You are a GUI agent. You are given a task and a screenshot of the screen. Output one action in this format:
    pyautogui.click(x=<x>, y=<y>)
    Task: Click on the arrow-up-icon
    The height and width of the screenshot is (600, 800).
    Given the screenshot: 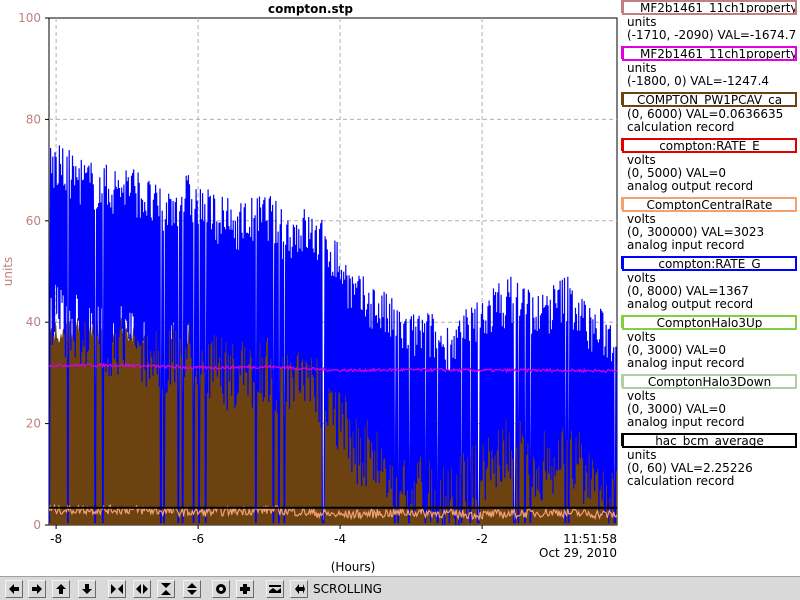 What is the action you would take?
    pyautogui.click(x=61, y=589)
    